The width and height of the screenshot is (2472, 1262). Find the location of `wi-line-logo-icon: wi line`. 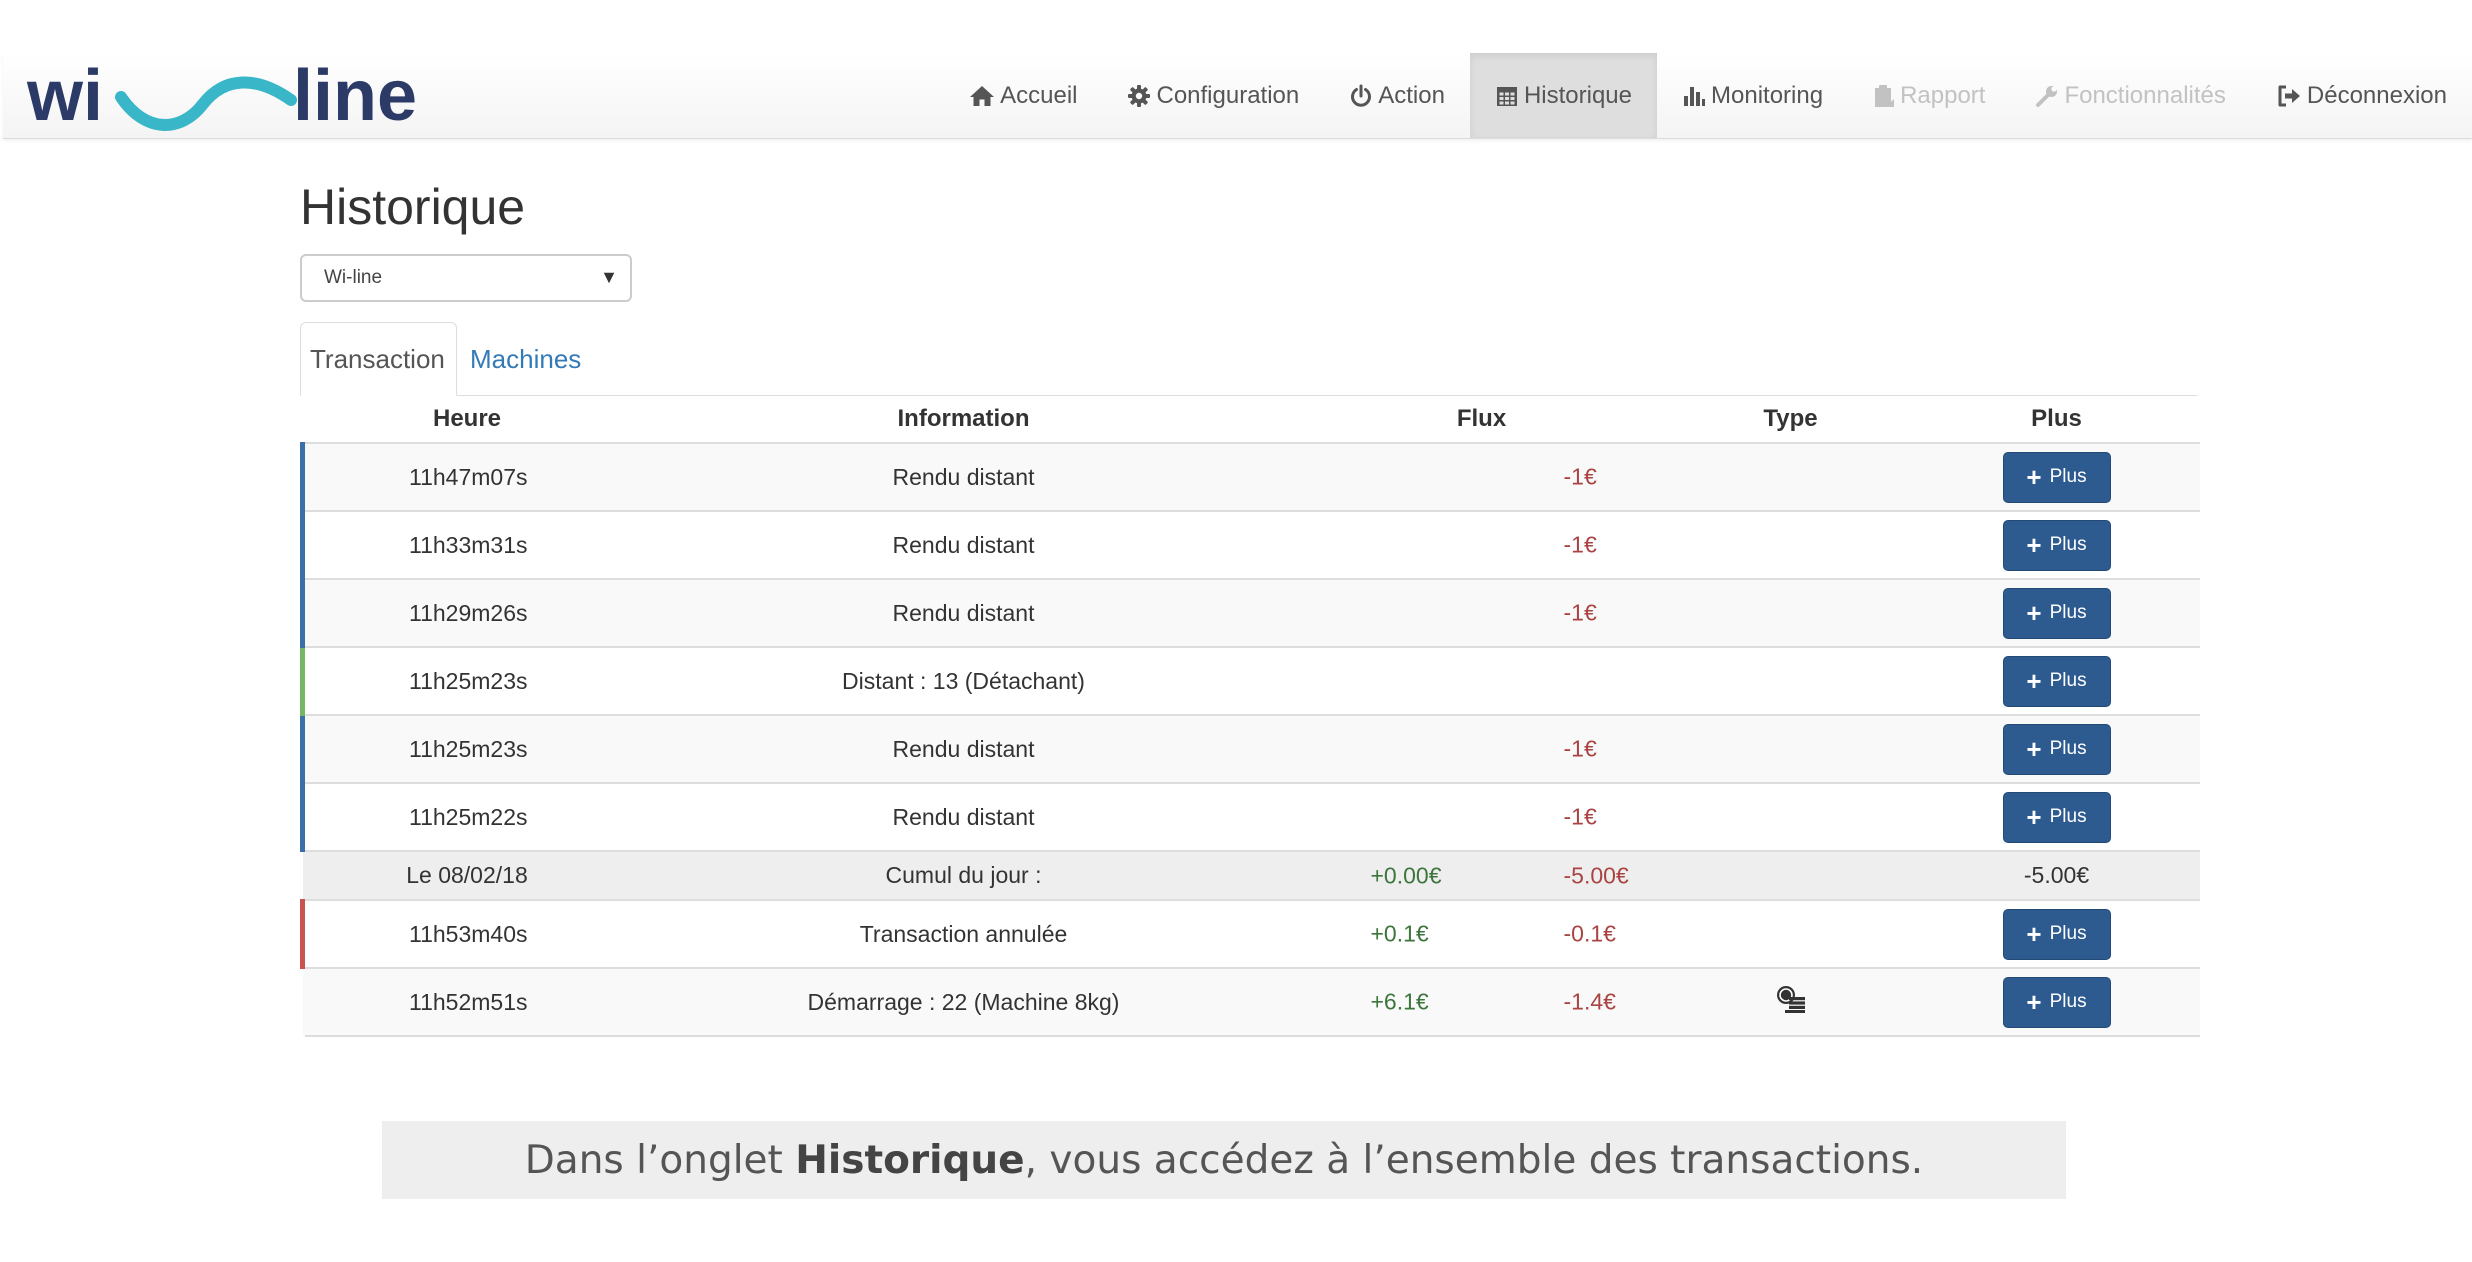

wi-line-logo-icon: wi line is located at coordinates (221, 96).